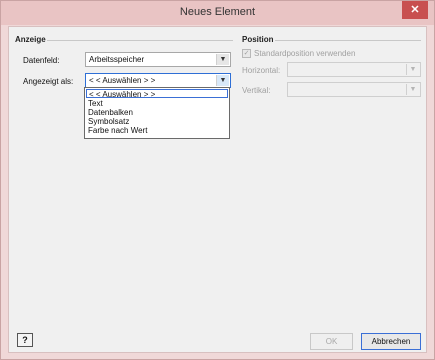 Image resolution: width=435 pixels, height=360 pixels. I want to click on dropdown-option: < < Auswählen > >, so click(157, 94).